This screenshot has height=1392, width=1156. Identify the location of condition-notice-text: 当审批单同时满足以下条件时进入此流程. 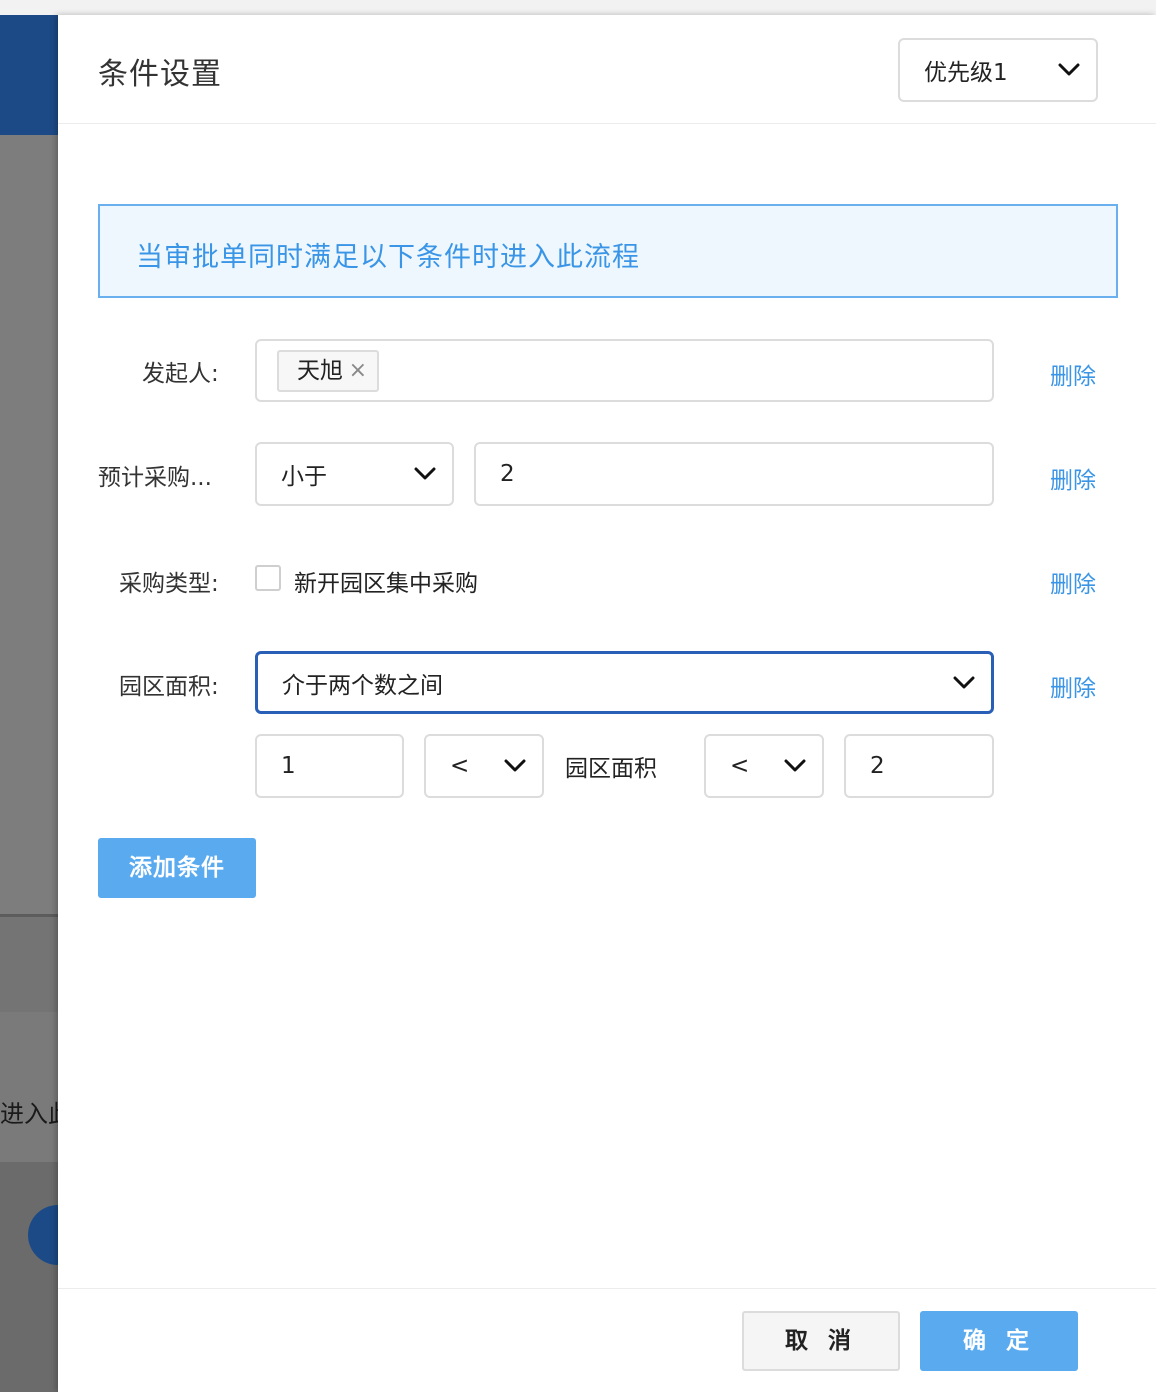
(388, 257).